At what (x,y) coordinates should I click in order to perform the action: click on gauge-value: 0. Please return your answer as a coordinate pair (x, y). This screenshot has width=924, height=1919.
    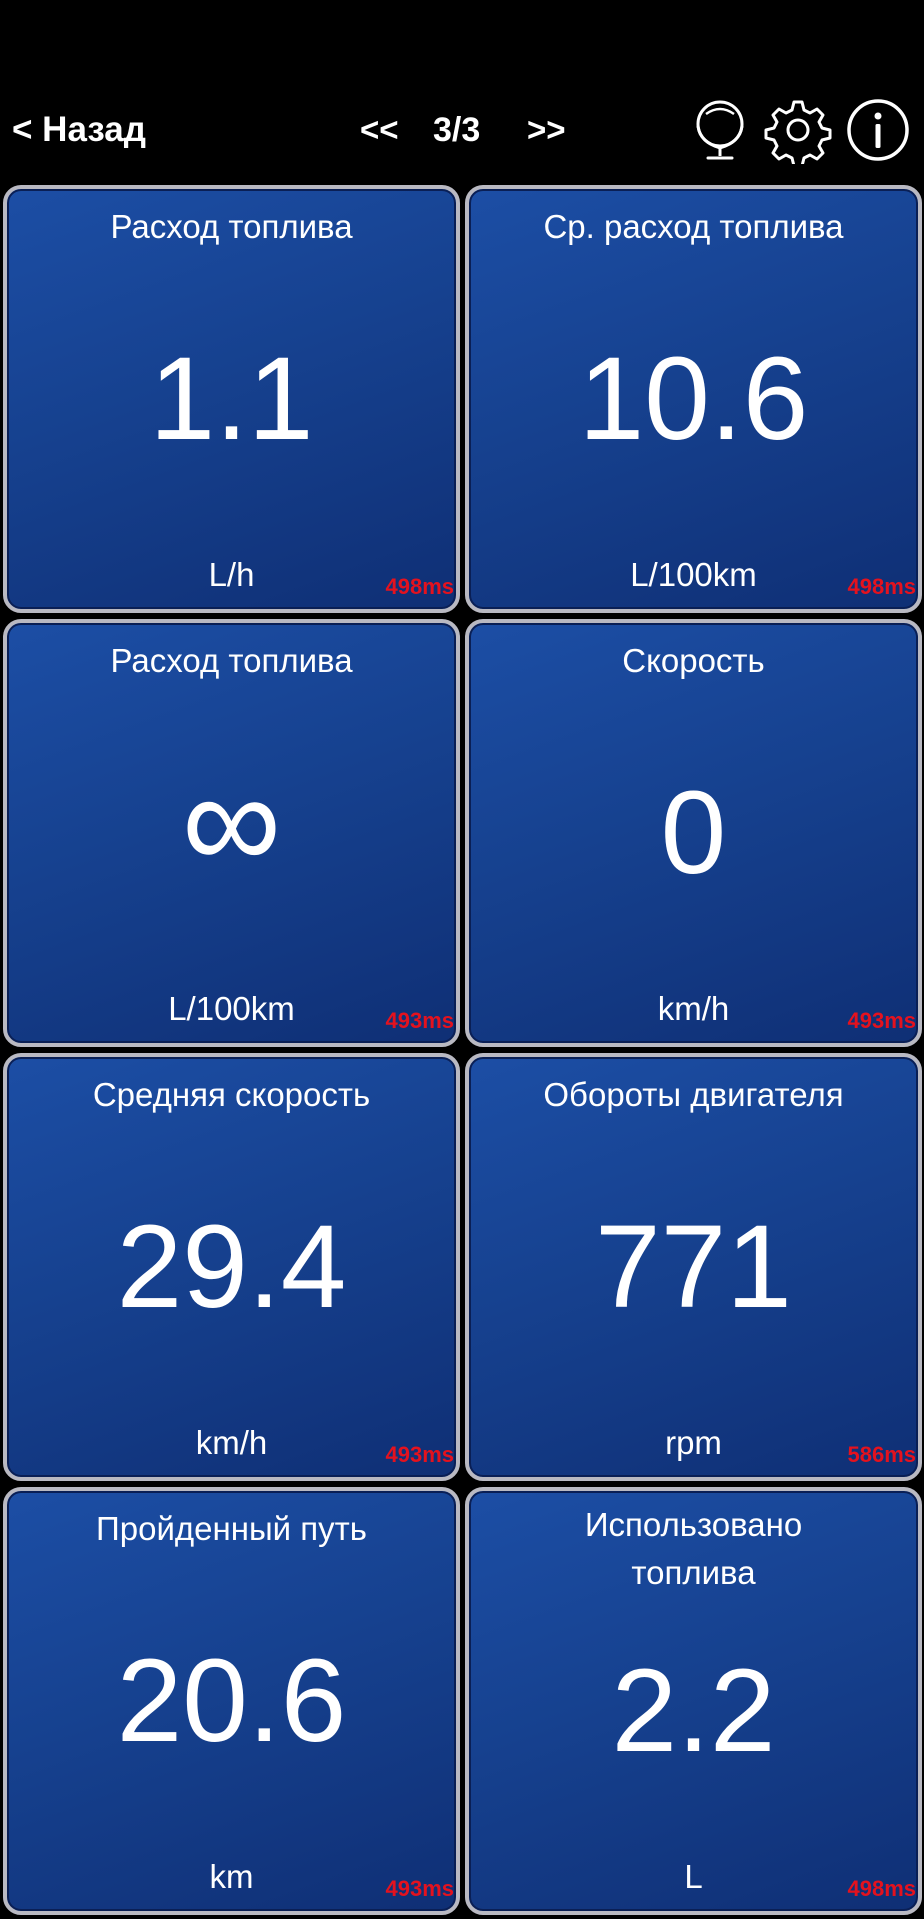
    Looking at the image, I should click on (693, 833).